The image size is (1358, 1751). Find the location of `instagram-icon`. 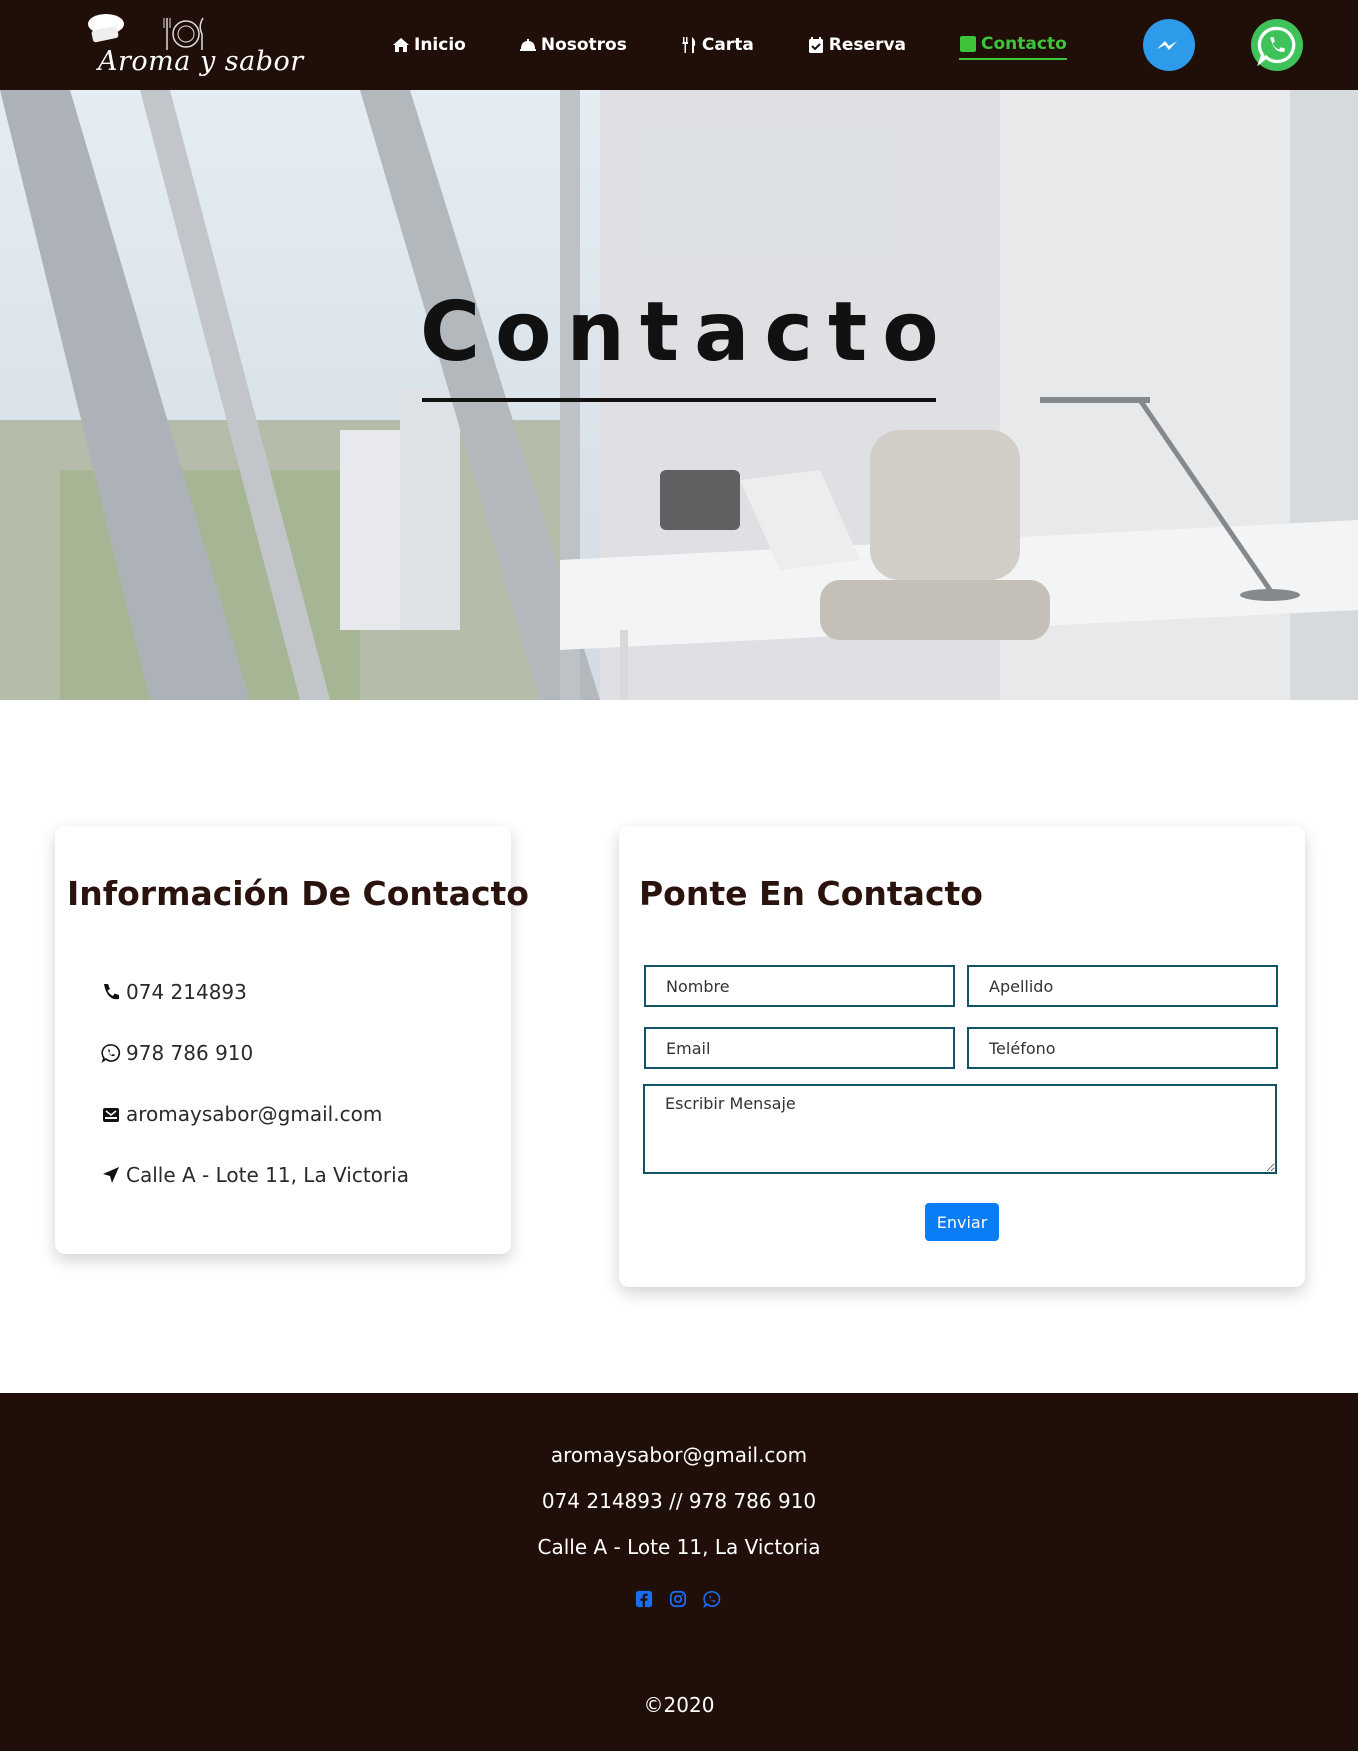

instagram-icon is located at coordinates (678, 1599).